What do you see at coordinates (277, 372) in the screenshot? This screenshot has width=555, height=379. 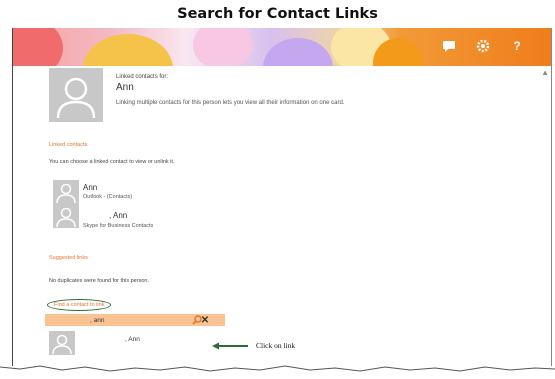 I see `torn-edge` at bounding box center [277, 372].